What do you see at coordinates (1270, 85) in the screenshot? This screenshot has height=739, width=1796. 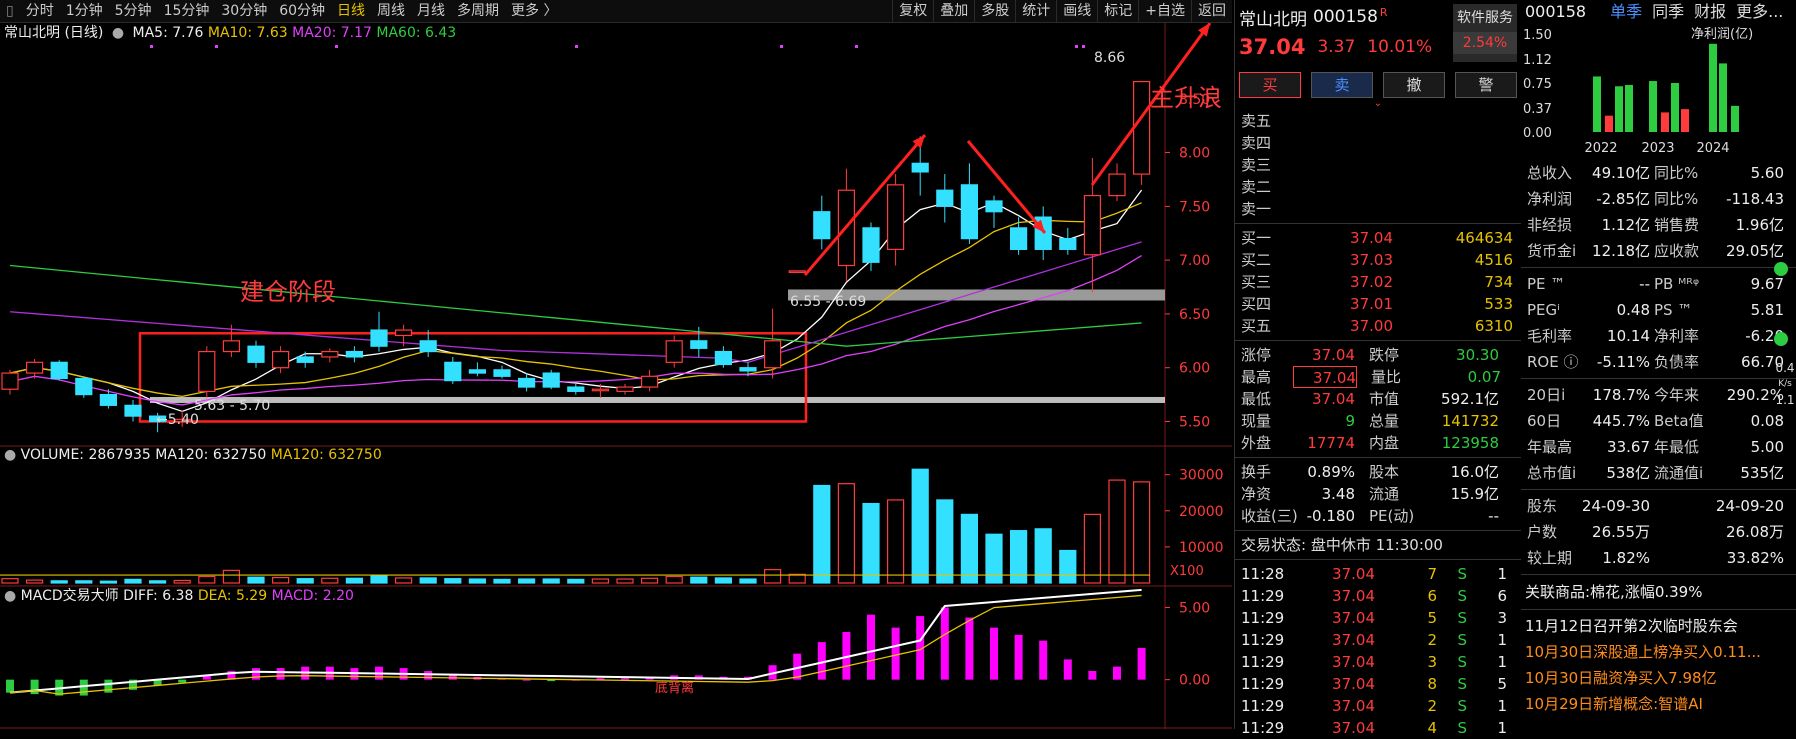 I see `trade-button: 买` at bounding box center [1270, 85].